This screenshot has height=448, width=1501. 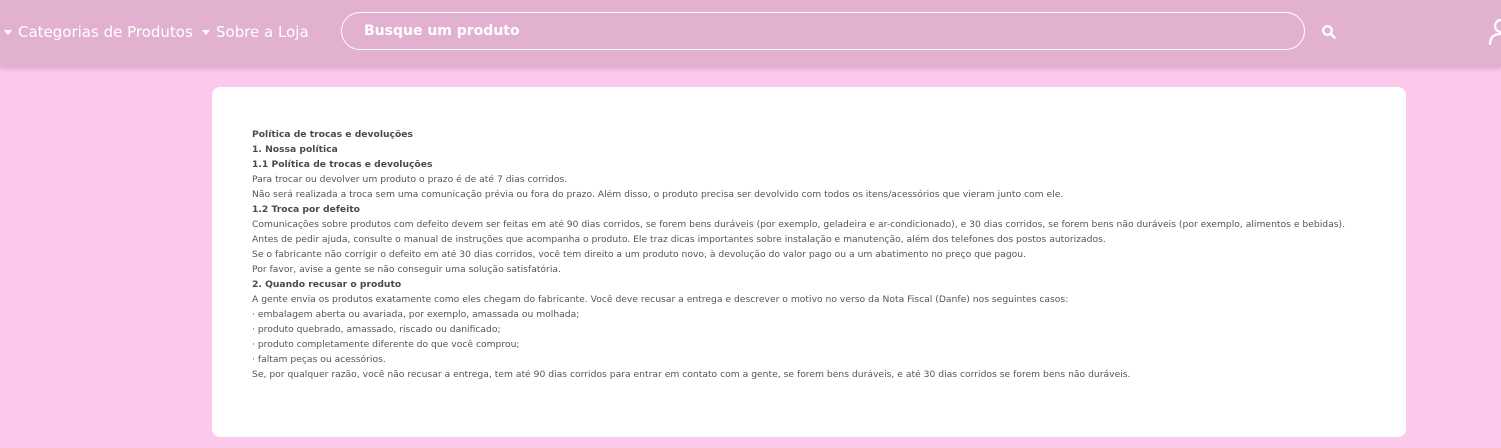 What do you see at coordinates (327, 284) in the screenshot?
I see `section-2-title: 2. Quando recusar o produto` at bounding box center [327, 284].